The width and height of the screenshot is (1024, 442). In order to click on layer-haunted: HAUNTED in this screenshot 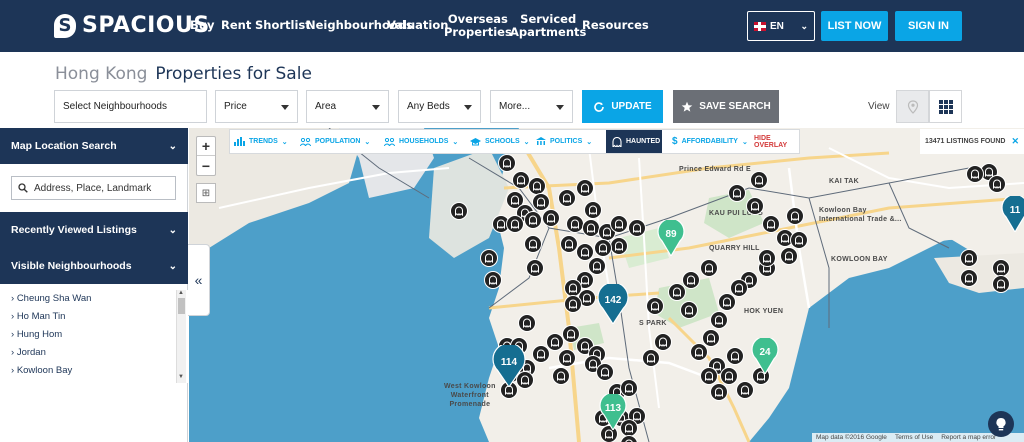, I will do `click(634, 141)`.